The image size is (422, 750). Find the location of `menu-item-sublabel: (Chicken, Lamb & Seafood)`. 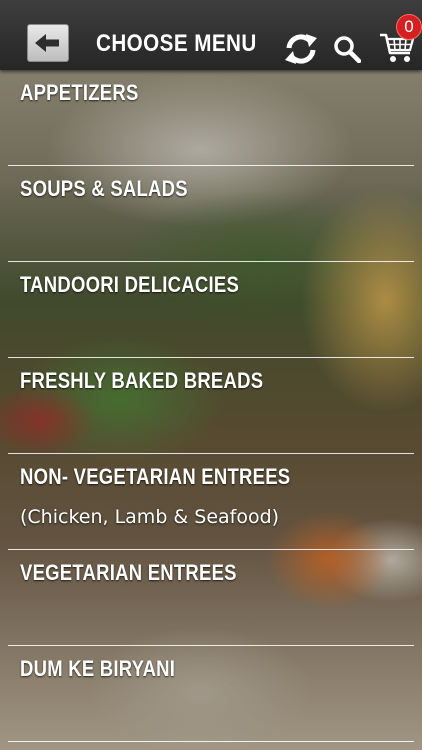

menu-item-sublabel: (Chicken, Lamb & Seafood) is located at coordinates (150, 517).